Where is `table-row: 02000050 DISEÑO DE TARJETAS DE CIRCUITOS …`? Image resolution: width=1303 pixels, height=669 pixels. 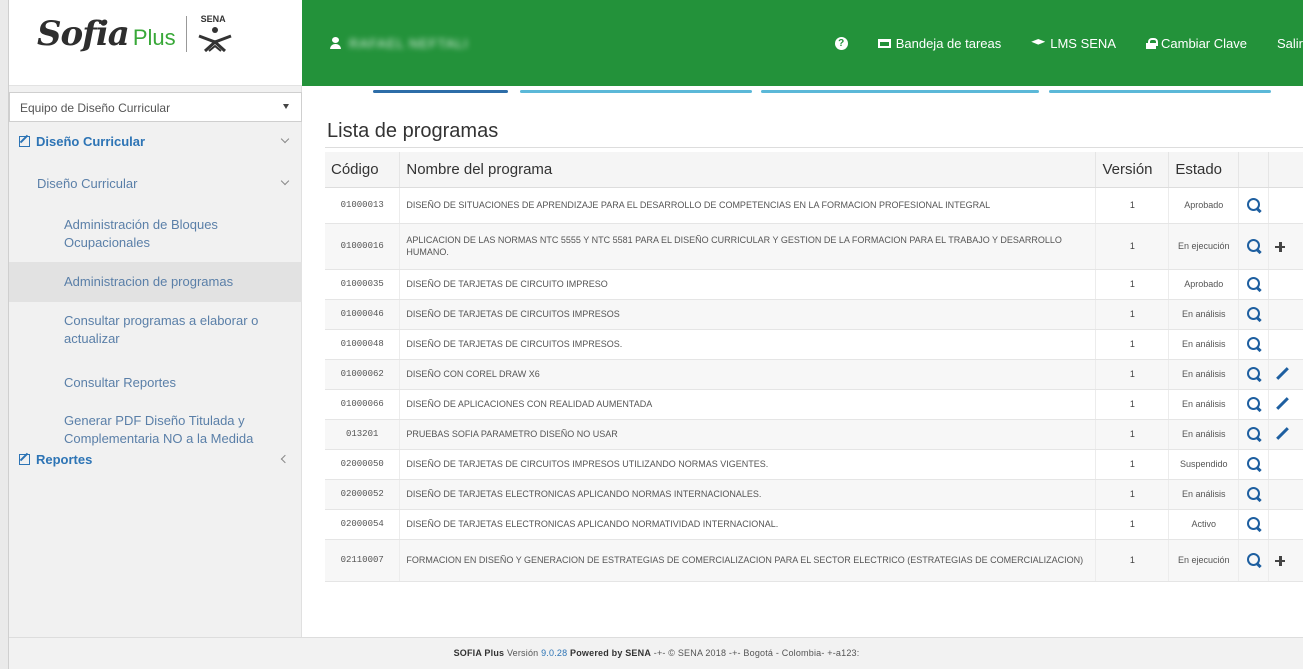 table-row: 02000050 DISEÑO DE TARJETAS DE CIRCUITOS … is located at coordinates (814, 464).